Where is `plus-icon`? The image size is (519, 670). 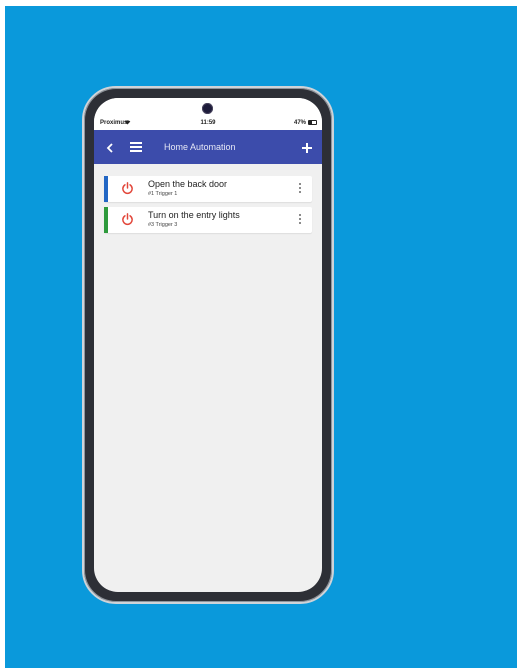
plus-icon is located at coordinates (307, 147).